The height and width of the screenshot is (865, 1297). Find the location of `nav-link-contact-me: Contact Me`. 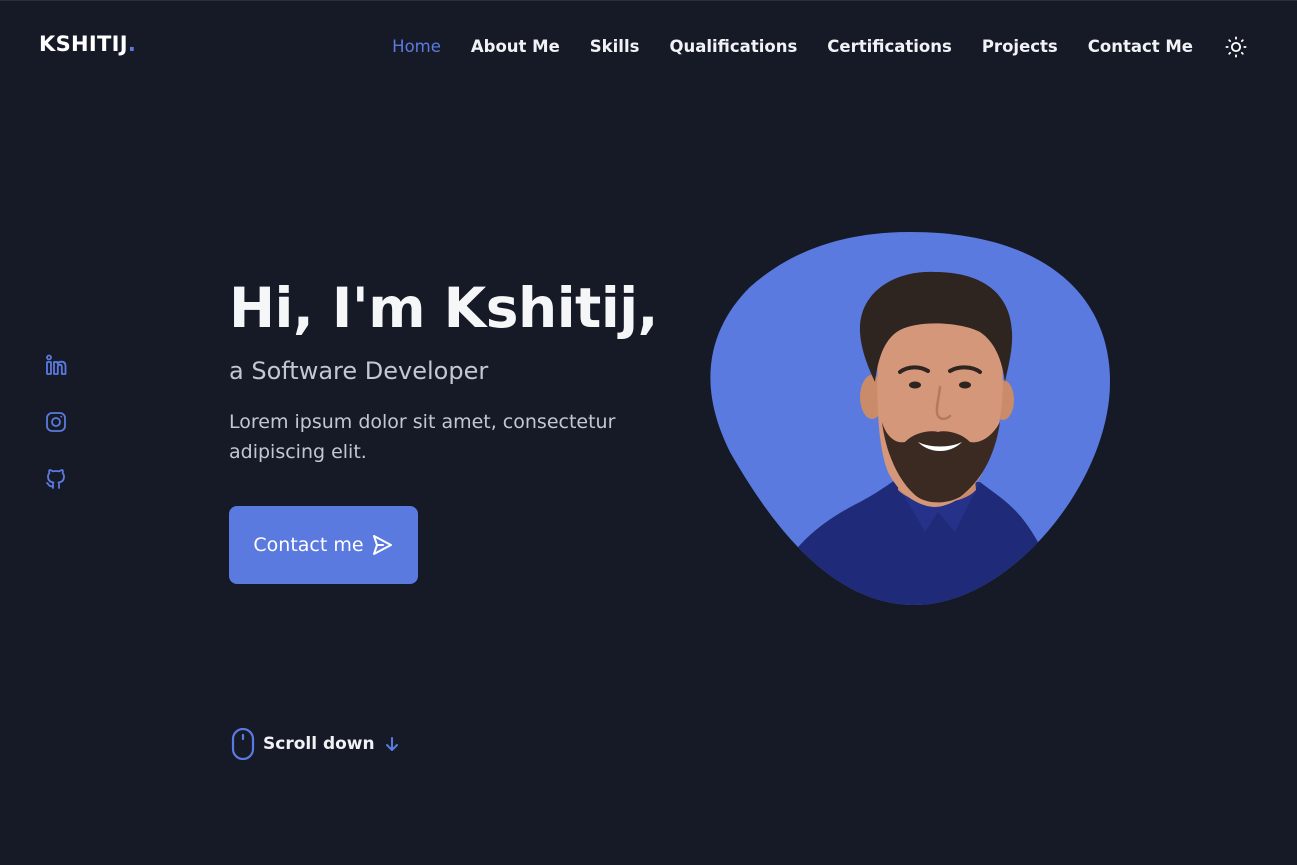

nav-link-contact-me: Contact Me is located at coordinates (1140, 47).